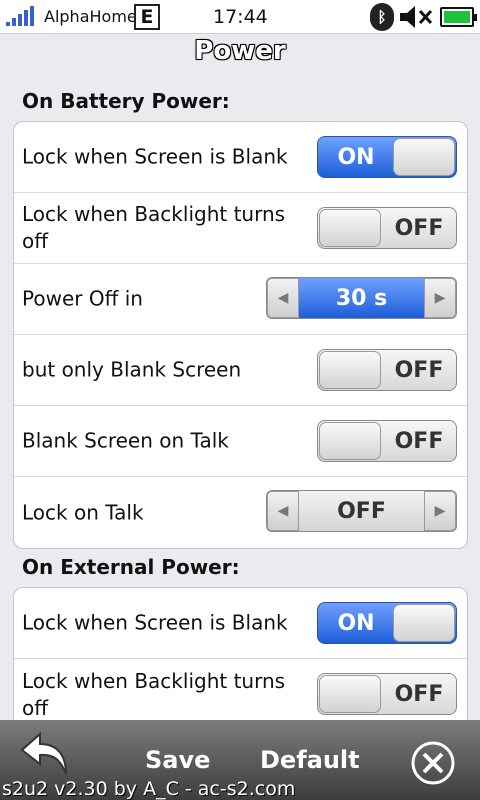 The image size is (480, 800). I want to click on carrier-name: AlphaHome, so click(90, 16).